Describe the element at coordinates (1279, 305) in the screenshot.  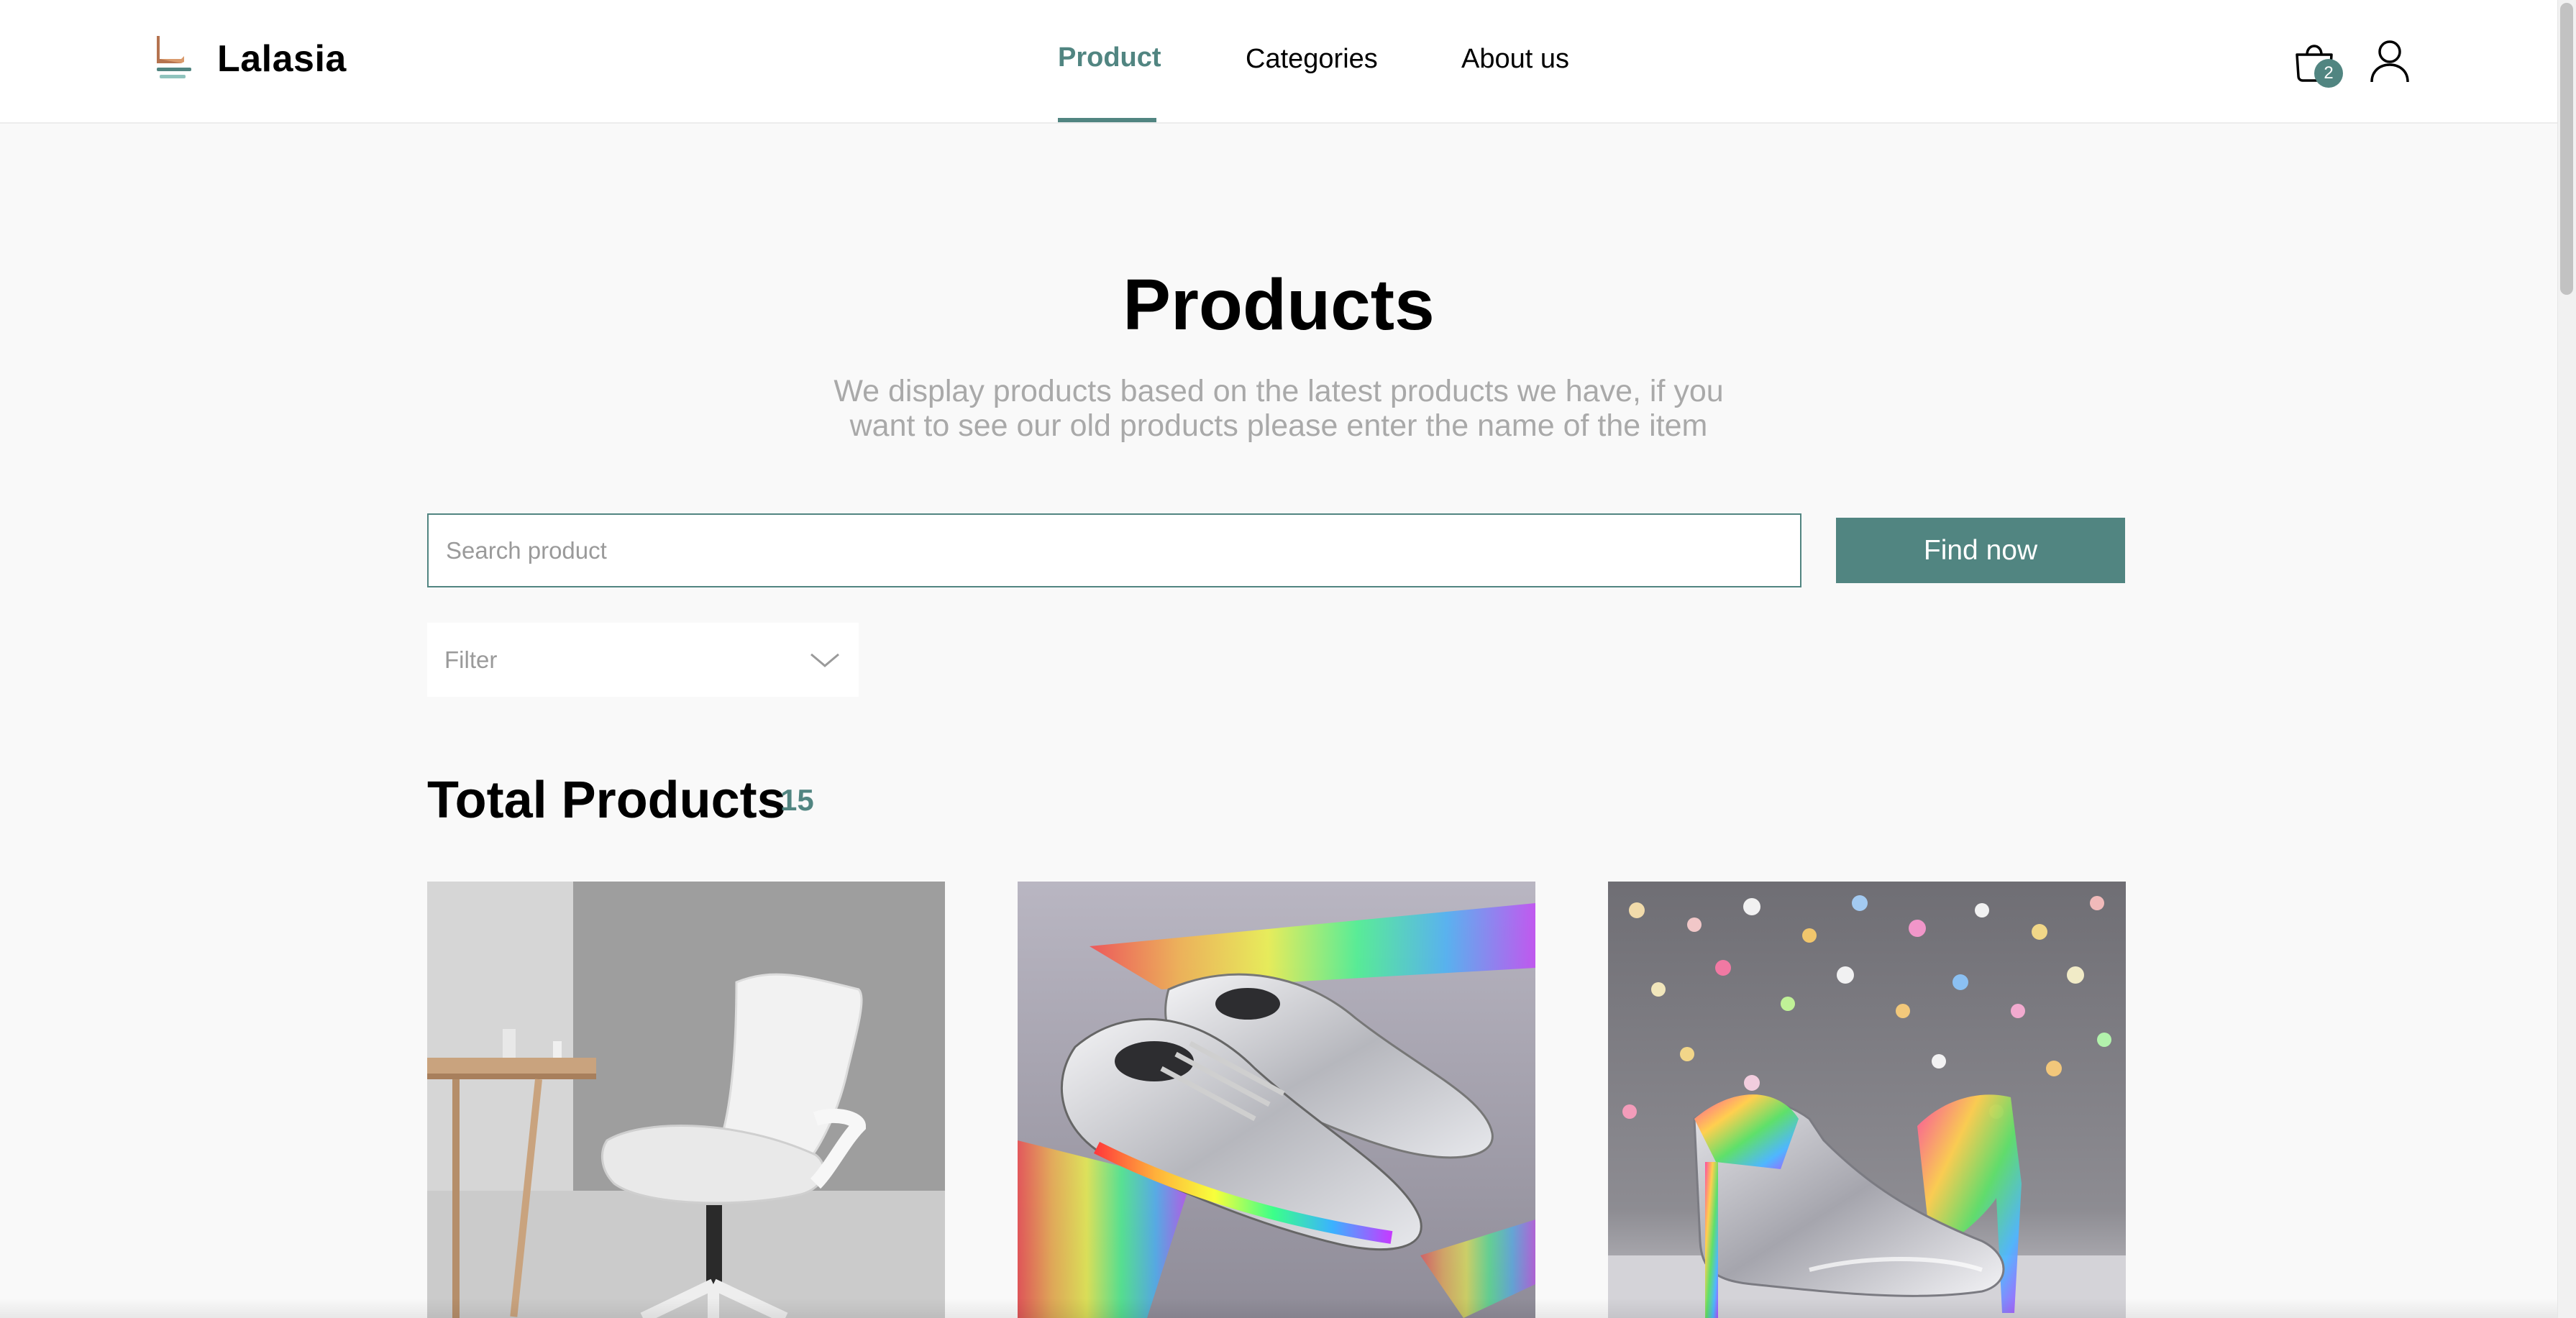
I see `page-title: Products` at that location.